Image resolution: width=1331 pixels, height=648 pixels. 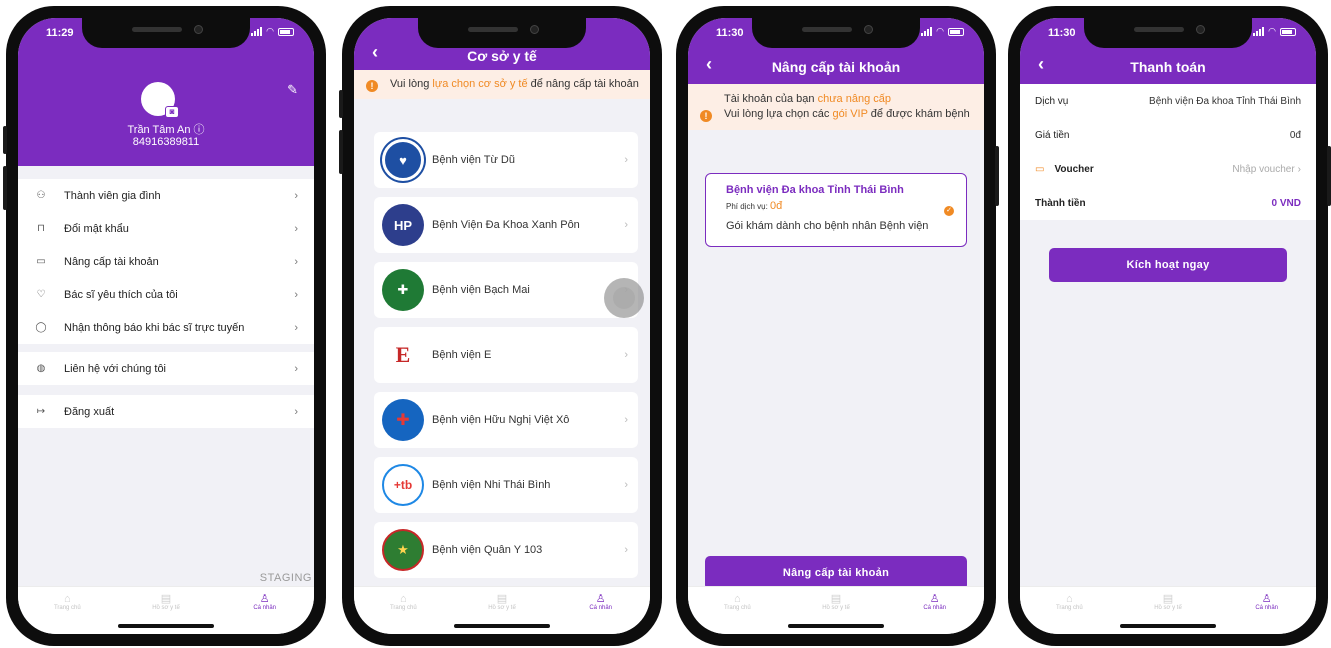 I want to click on menu-item-upgrade: ▭ Nâng cấp tài khoản ›, so click(x=166, y=261).